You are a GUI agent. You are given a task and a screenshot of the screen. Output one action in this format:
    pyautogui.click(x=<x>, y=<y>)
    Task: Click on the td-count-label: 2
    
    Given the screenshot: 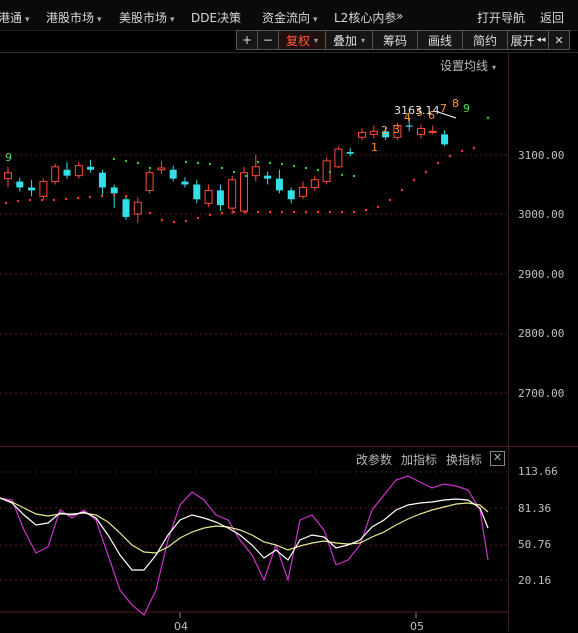 What is the action you would take?
    pyautogui.click(x=384, y=130)
    